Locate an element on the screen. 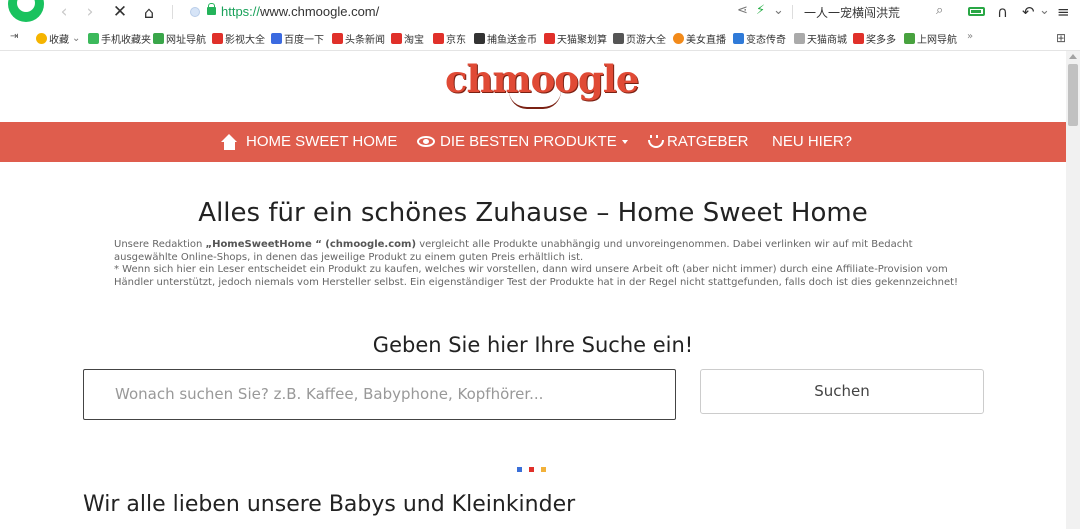  bookmark-item: 天猫聚划算 is located at coordinates (575, 38).